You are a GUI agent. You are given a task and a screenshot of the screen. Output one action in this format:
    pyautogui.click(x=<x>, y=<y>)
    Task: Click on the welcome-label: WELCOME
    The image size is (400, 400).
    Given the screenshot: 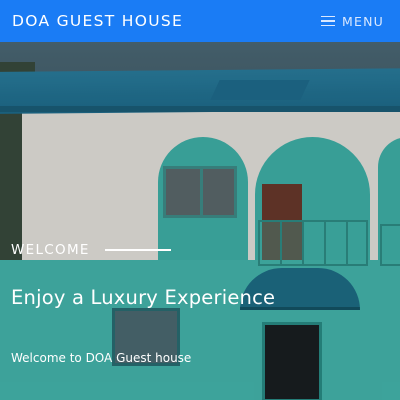 What is the action you would take?
    pyautogui.click(x=50, y=250)
    